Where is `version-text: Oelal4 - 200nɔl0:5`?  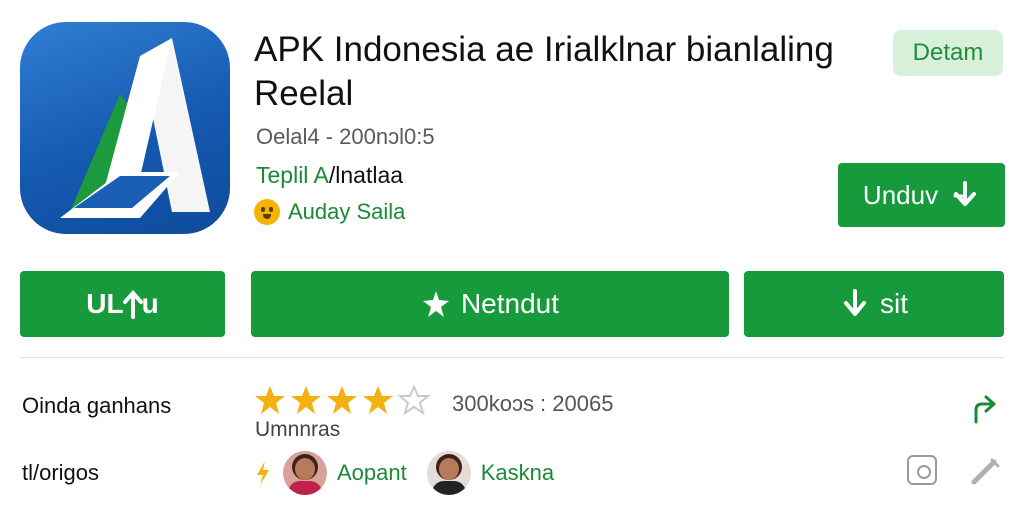 version-text: Oelal4 - 200nɔl0:5 is located at coordinates (345, 136).